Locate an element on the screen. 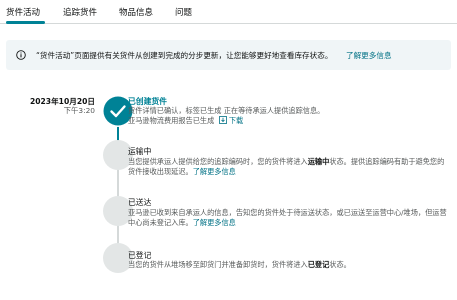 This screenshot has height=300, width=457. delivered-learn-more-link: 了解更多信息 is located at coordinates (214, 222).